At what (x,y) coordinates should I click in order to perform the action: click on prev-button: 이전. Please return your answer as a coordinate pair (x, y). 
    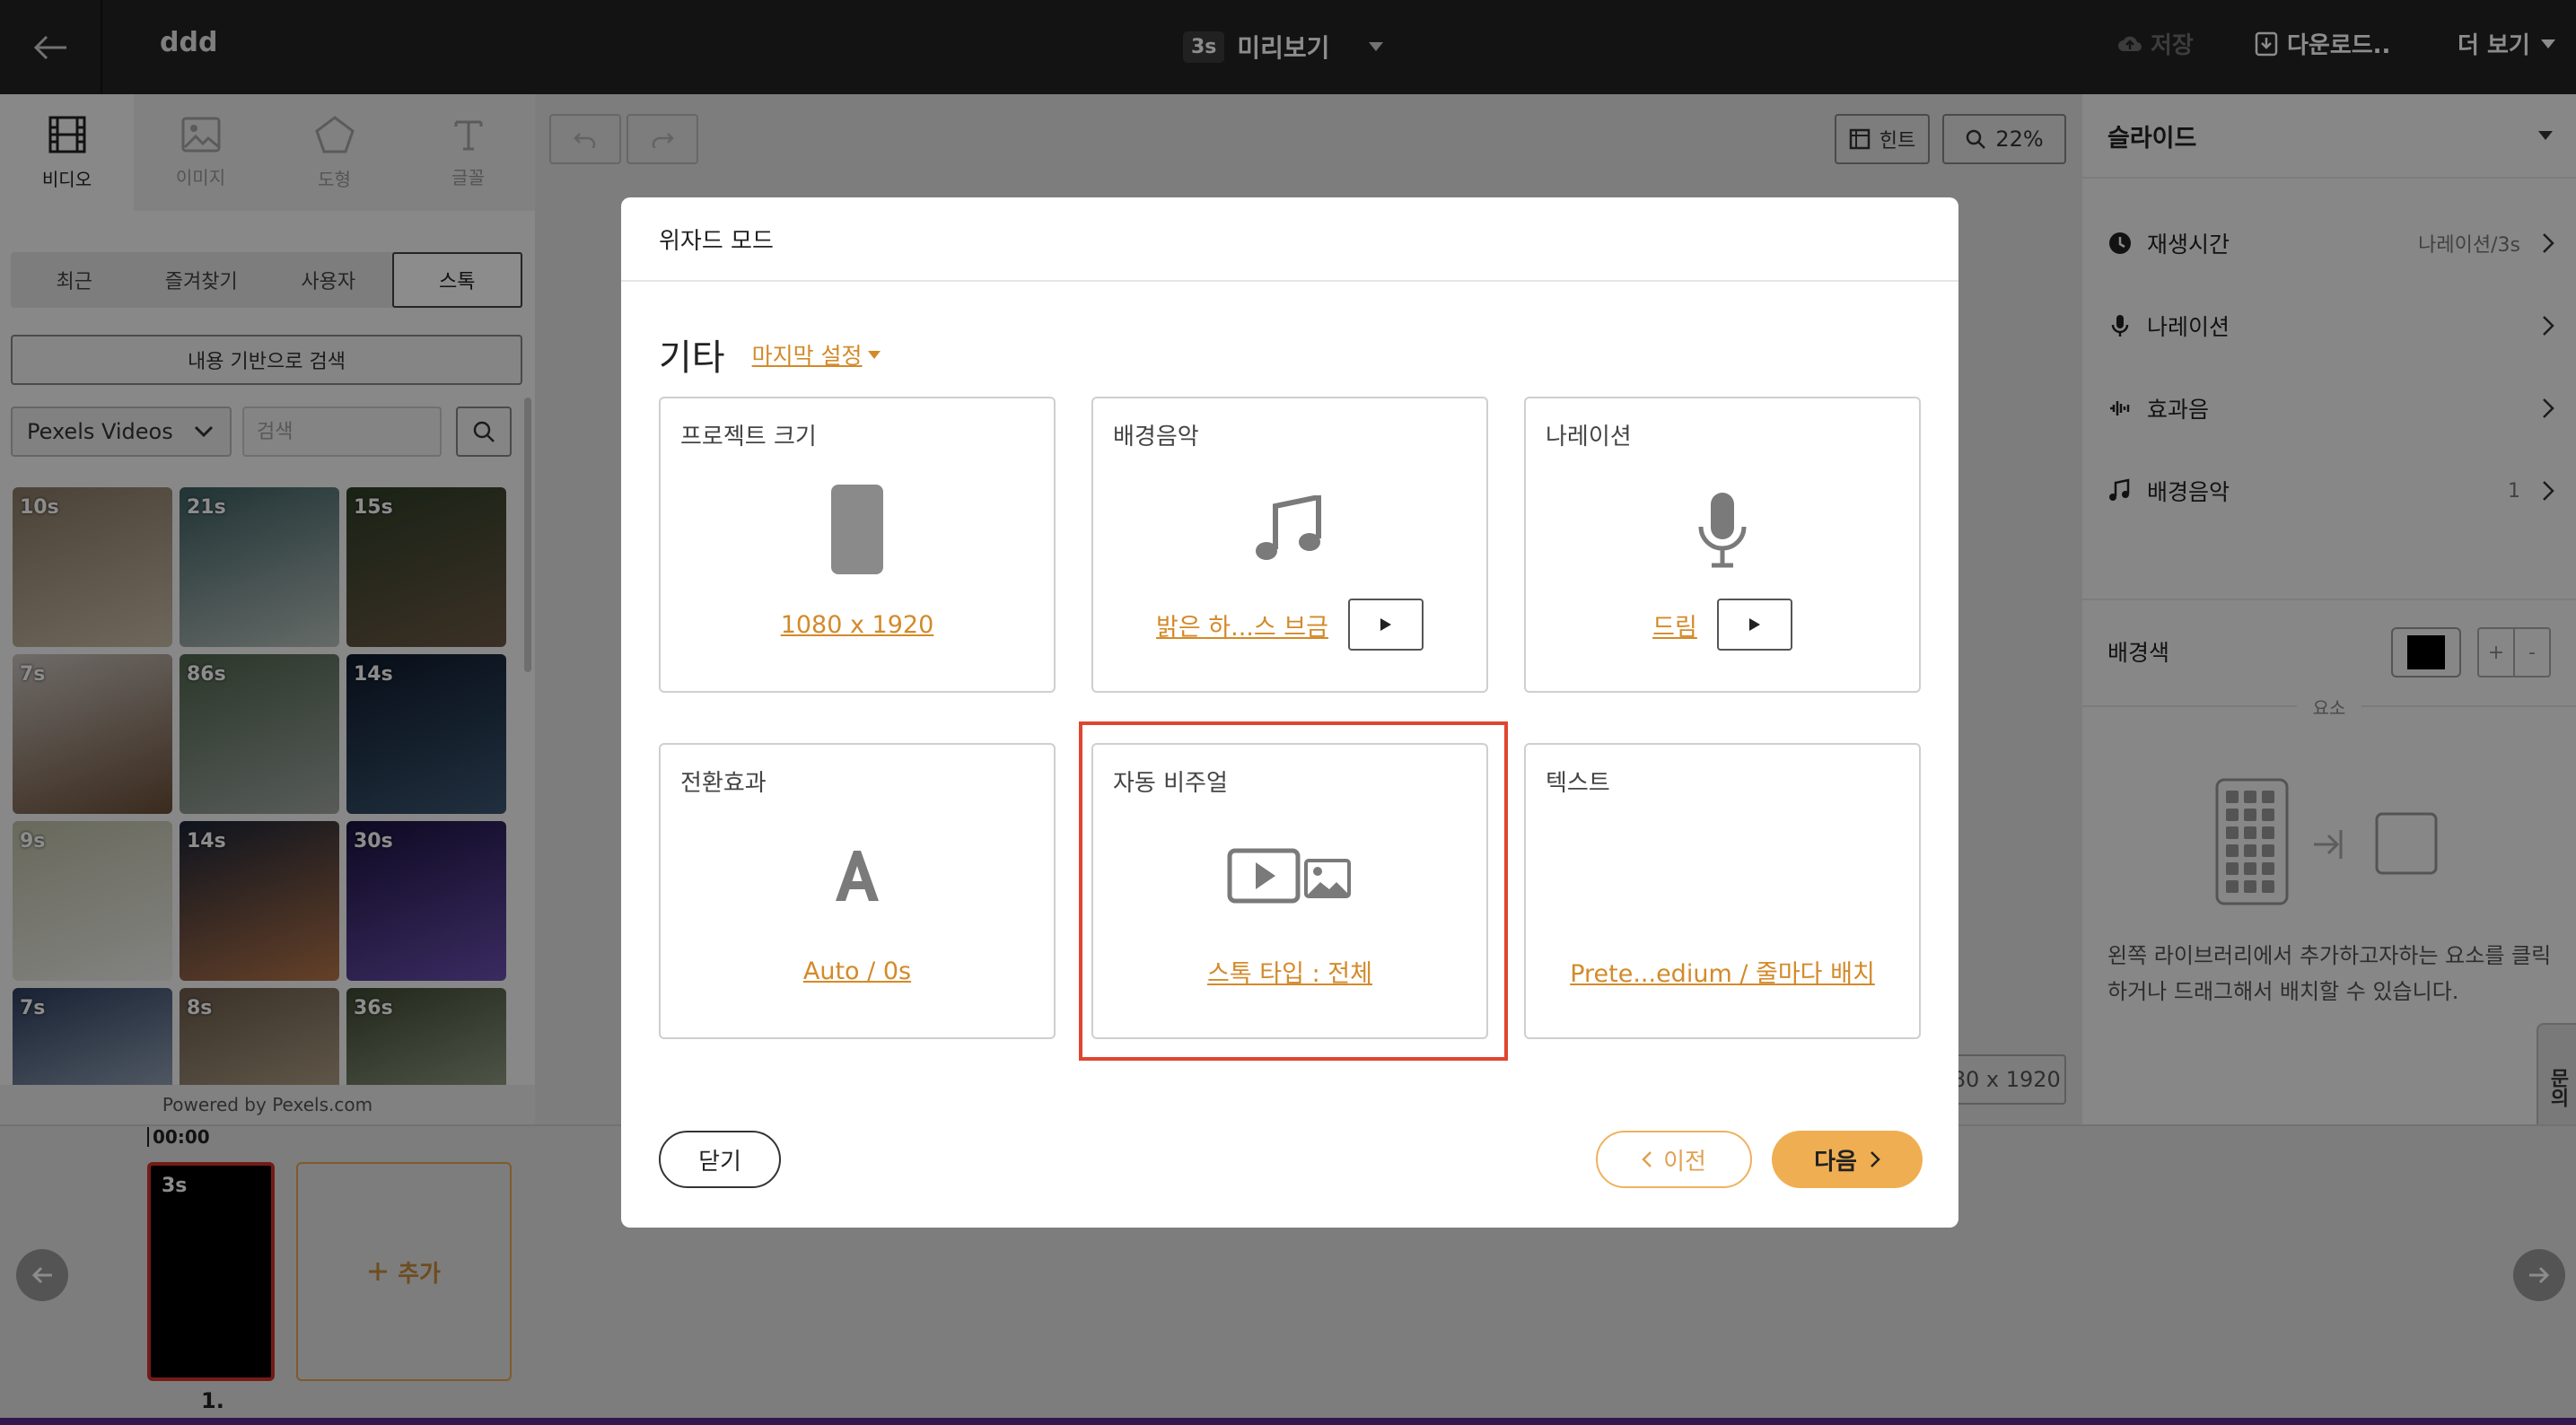
    Looking at the image, I should click on (1674, 1159).